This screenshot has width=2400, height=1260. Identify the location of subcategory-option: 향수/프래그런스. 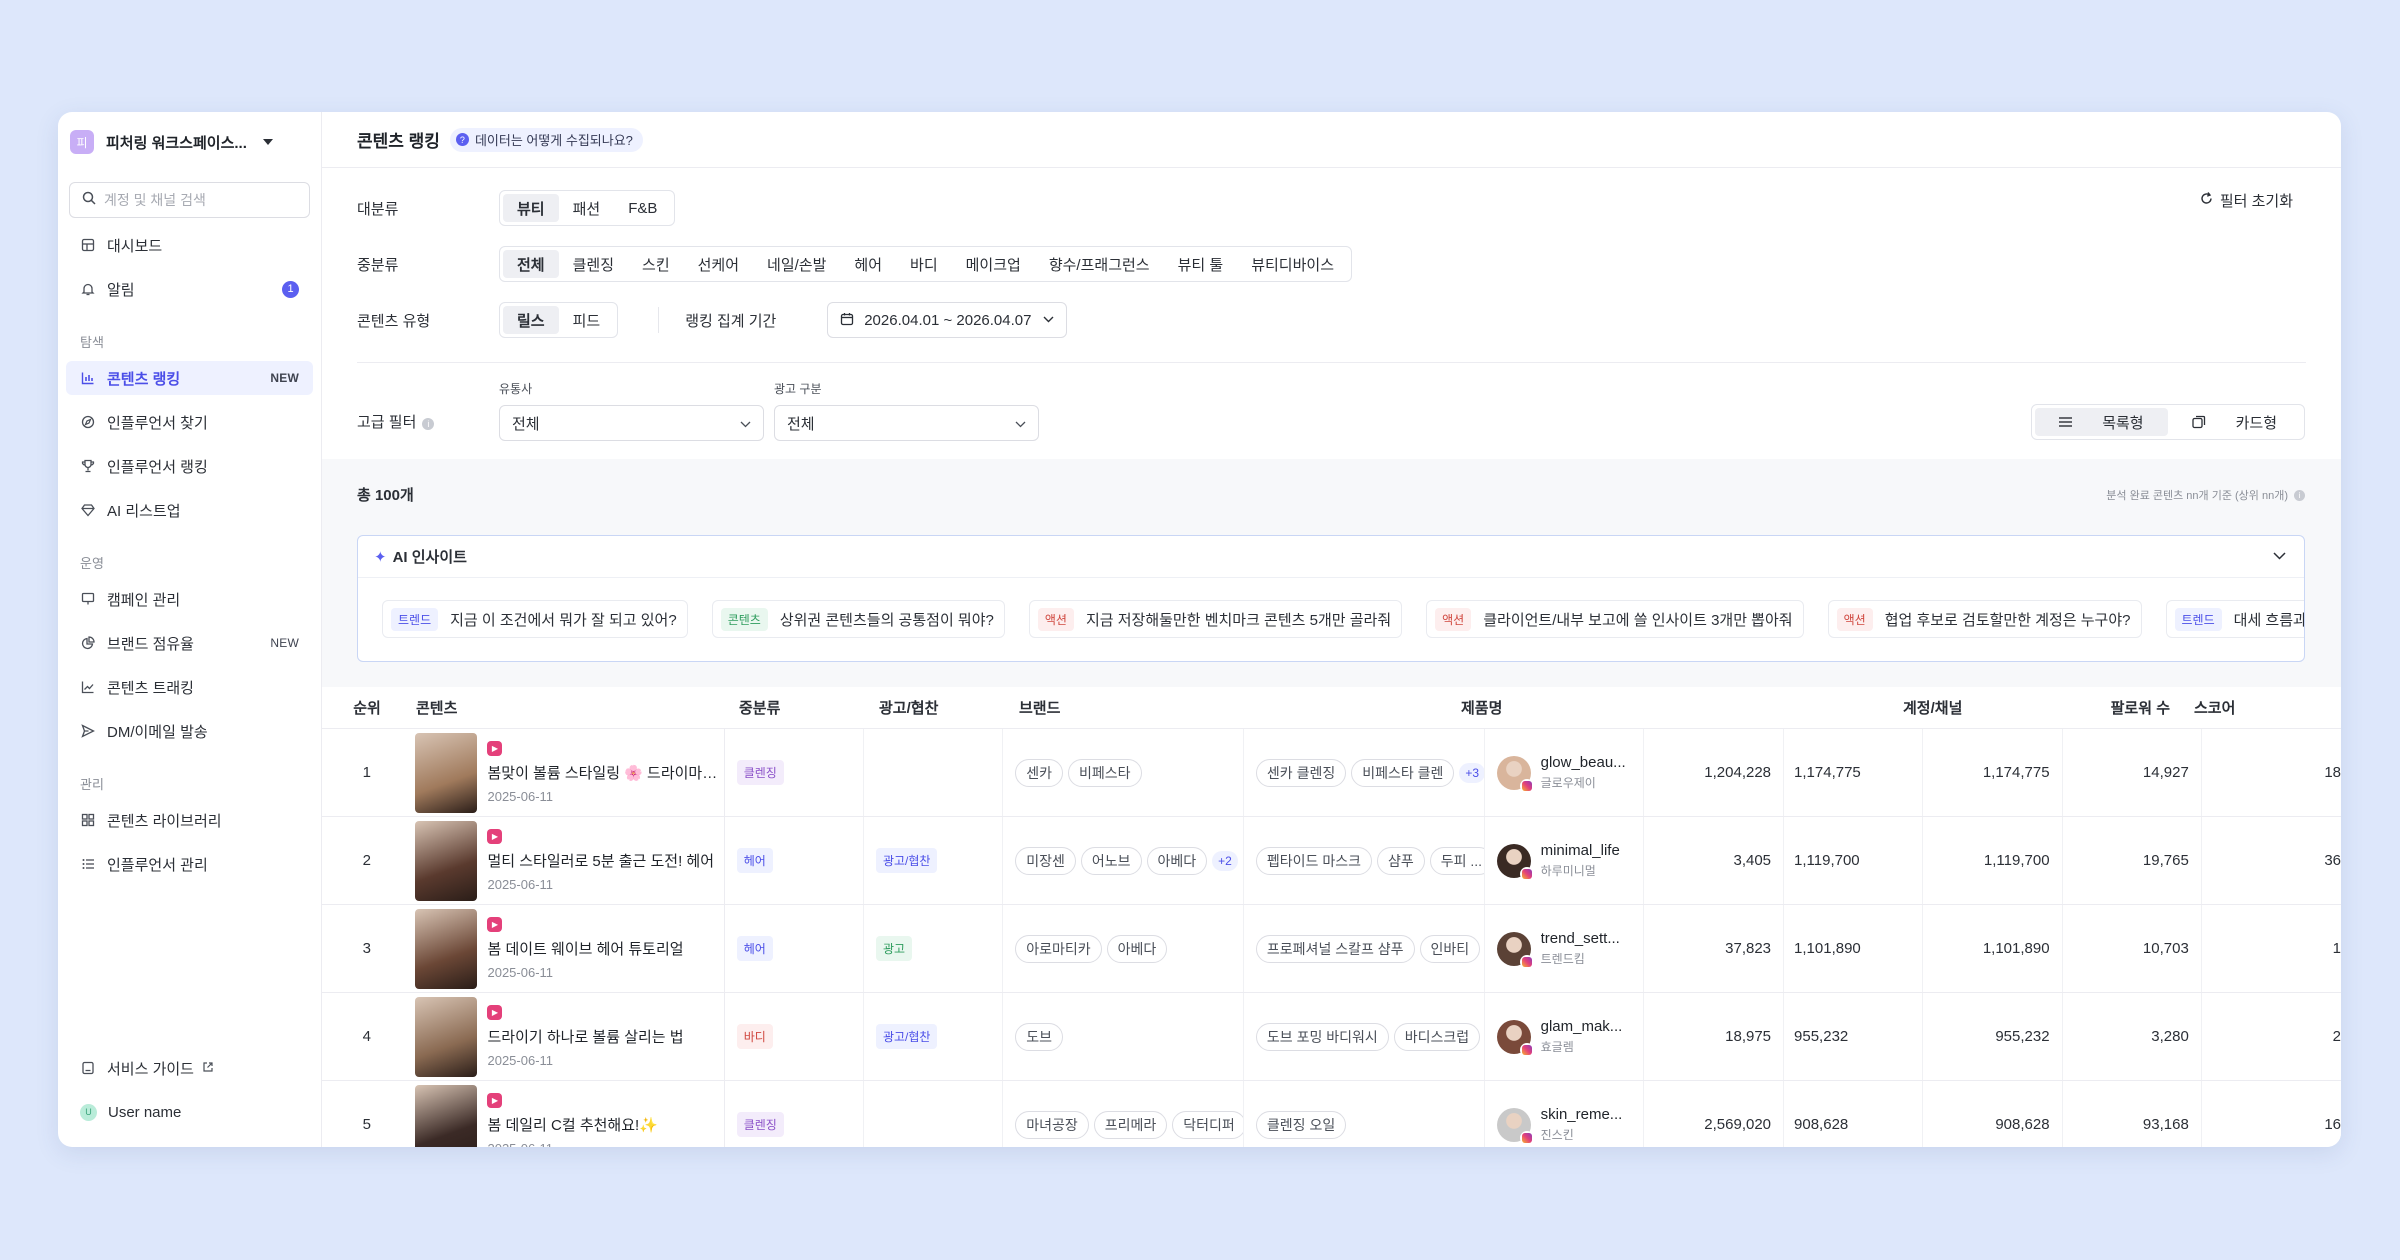
(1099, 264).